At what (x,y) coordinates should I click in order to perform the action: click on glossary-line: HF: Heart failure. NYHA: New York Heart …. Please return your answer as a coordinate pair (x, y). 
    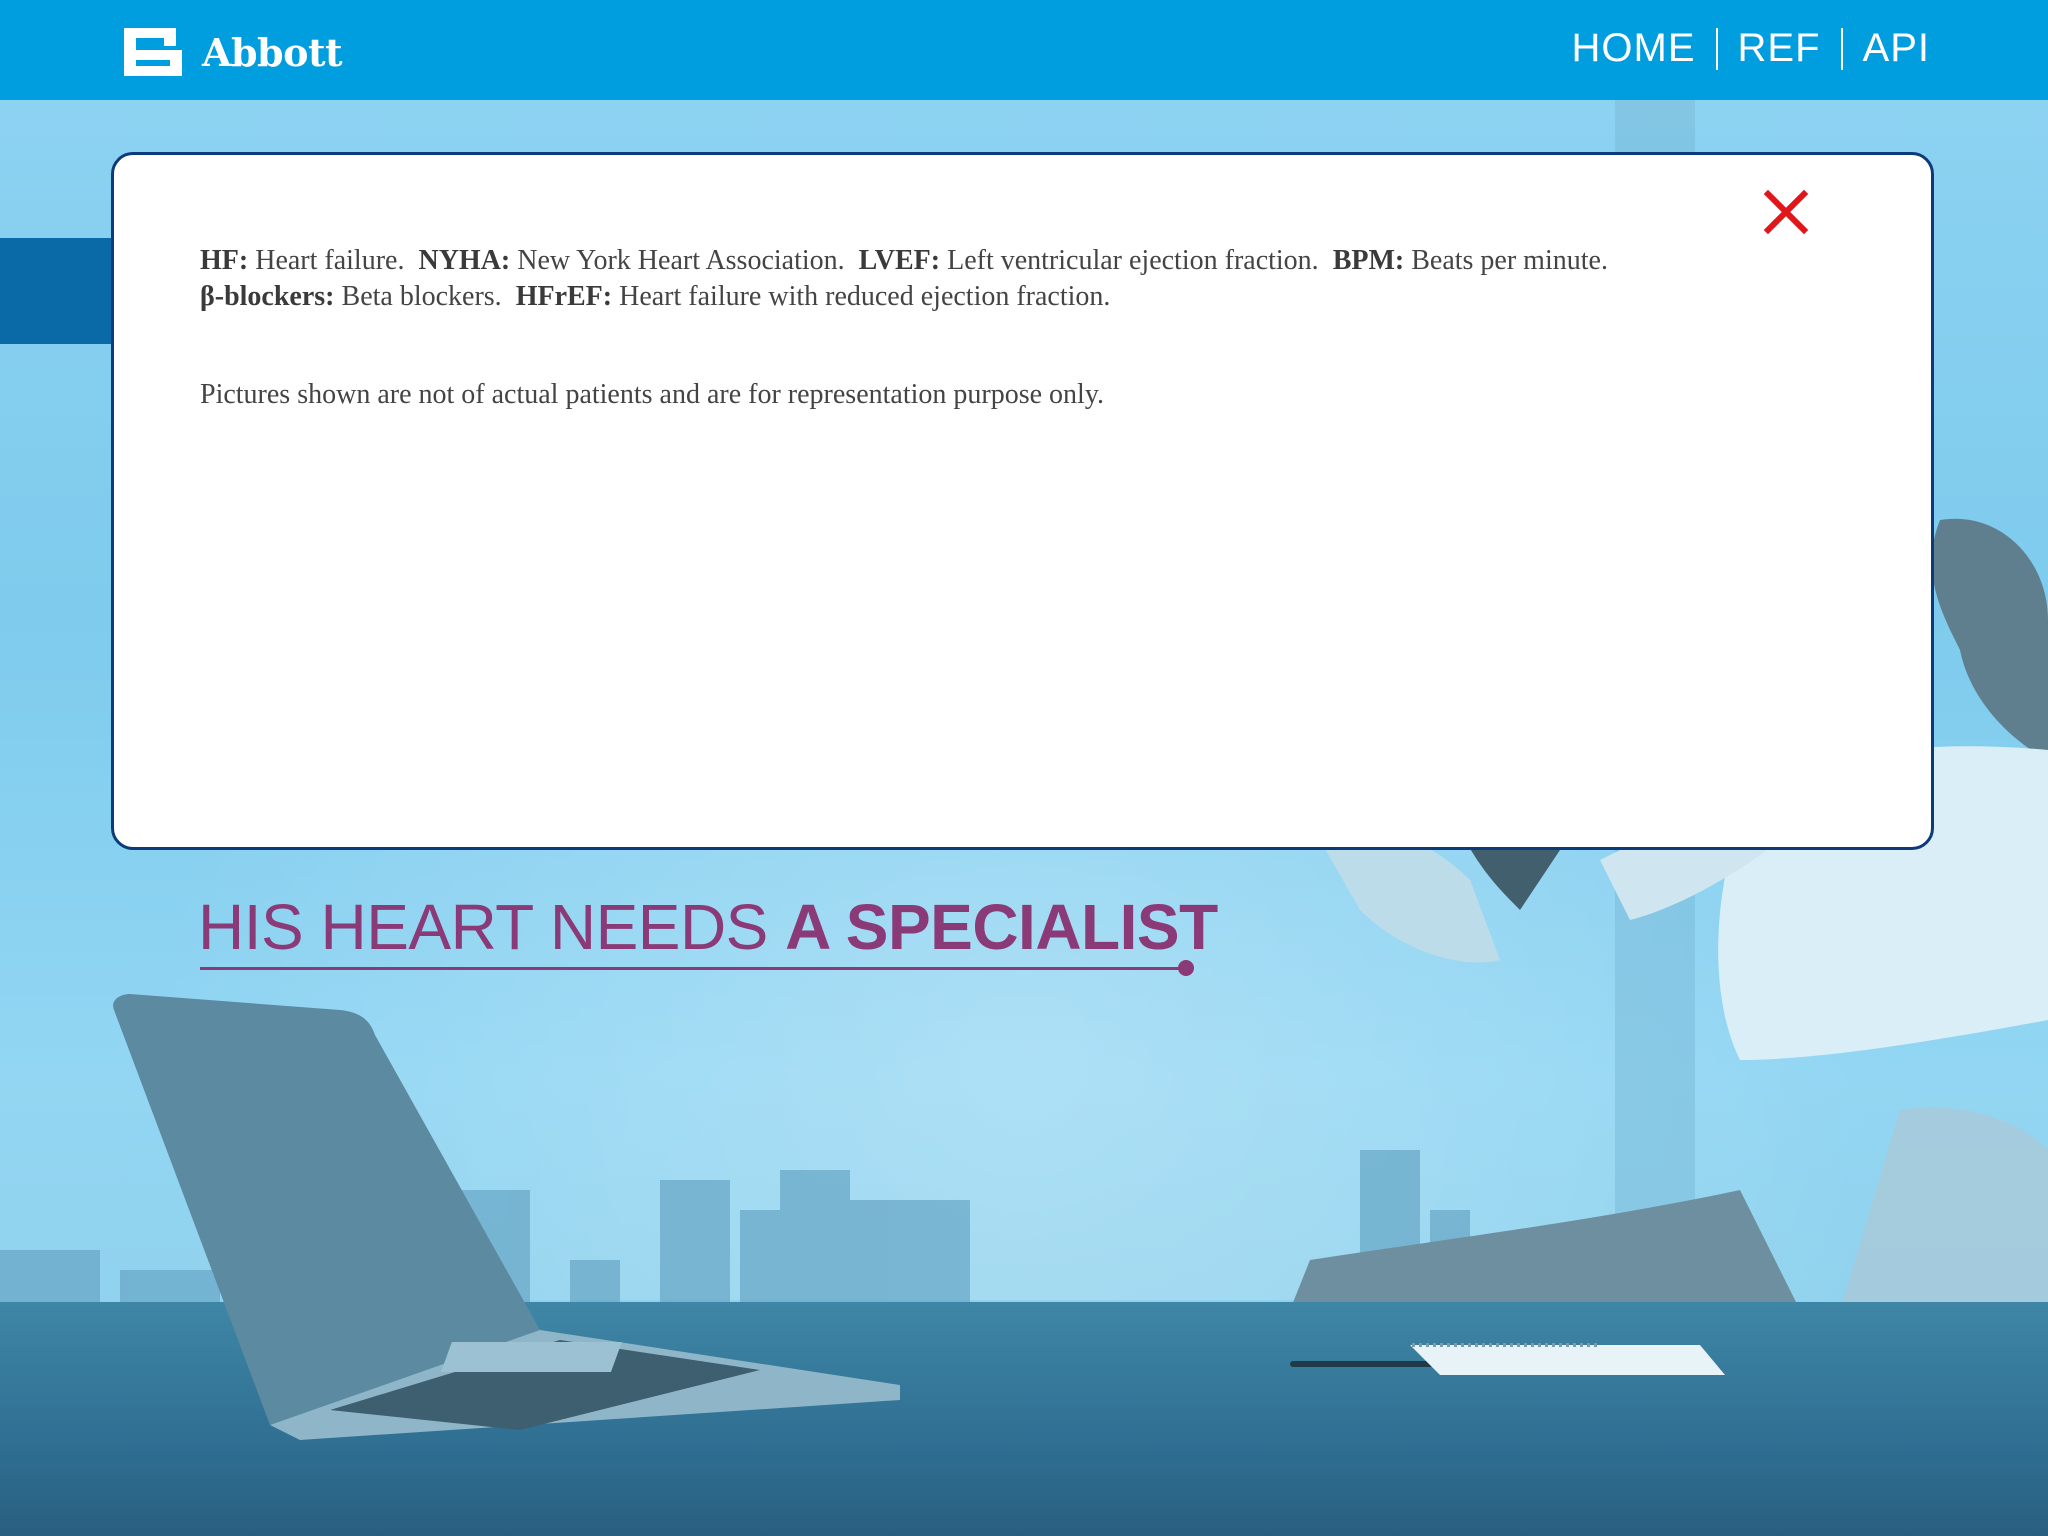
    Looking at the image, I should click on (1020, 261).